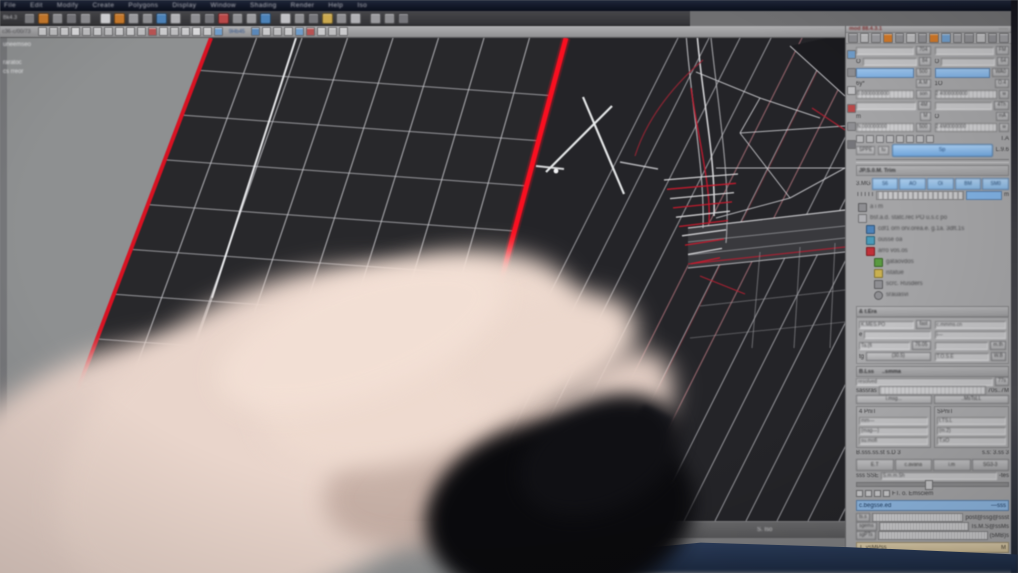  Describe the element at coordinates (924, 381) in the screenshot. I see `dropdown: resolved` at that location.